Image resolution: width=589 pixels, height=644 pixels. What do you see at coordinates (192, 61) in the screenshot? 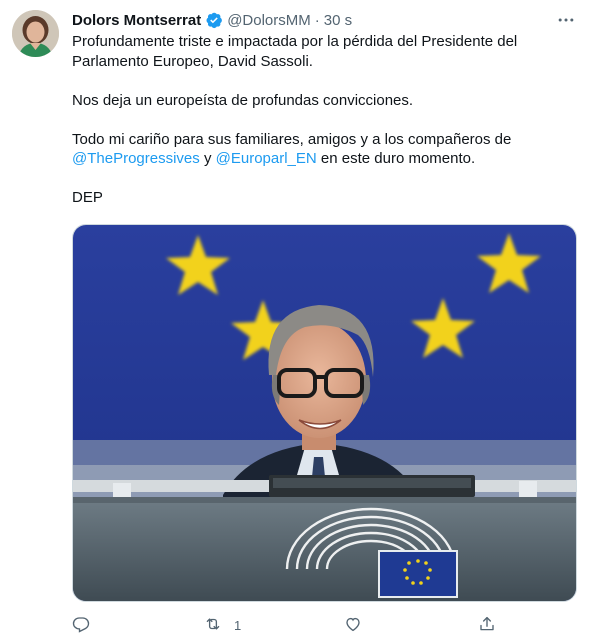
I see `tweet-line: Parlamento Europeo, David Sassoli.` at bounding box center [192, 61].